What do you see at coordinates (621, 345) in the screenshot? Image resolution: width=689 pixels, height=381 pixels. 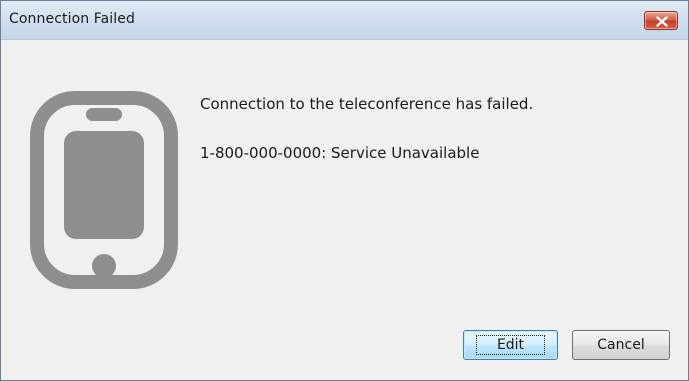 I see `cancel-button: Cancel` at bounding box center [621, 345].